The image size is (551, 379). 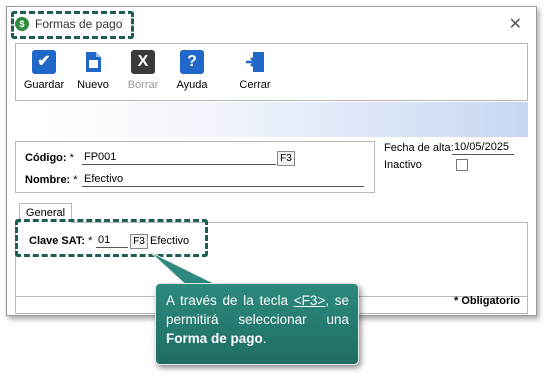 I want to click on close-button: Cerrar, so click(x=255, y=70).